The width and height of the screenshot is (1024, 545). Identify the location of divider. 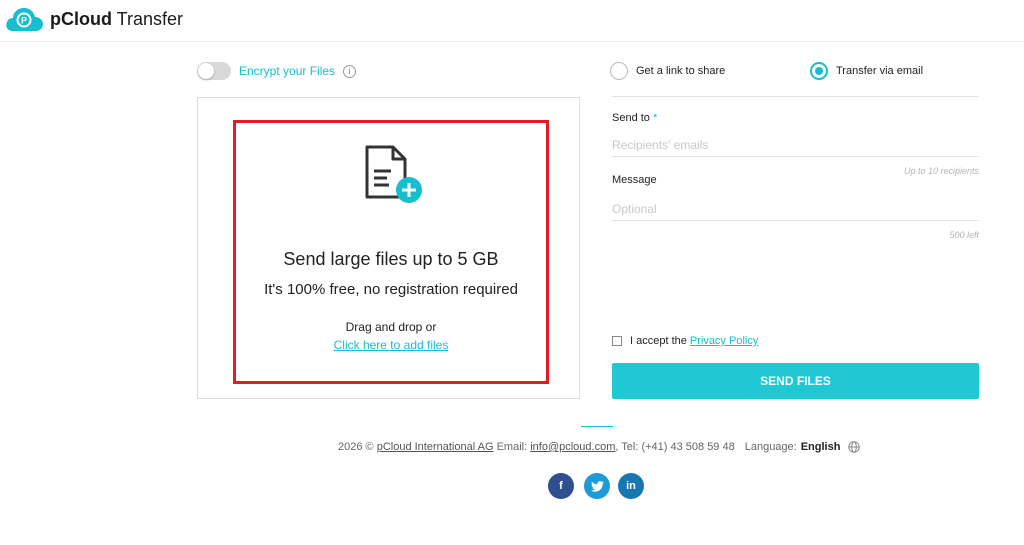
(795, 96).